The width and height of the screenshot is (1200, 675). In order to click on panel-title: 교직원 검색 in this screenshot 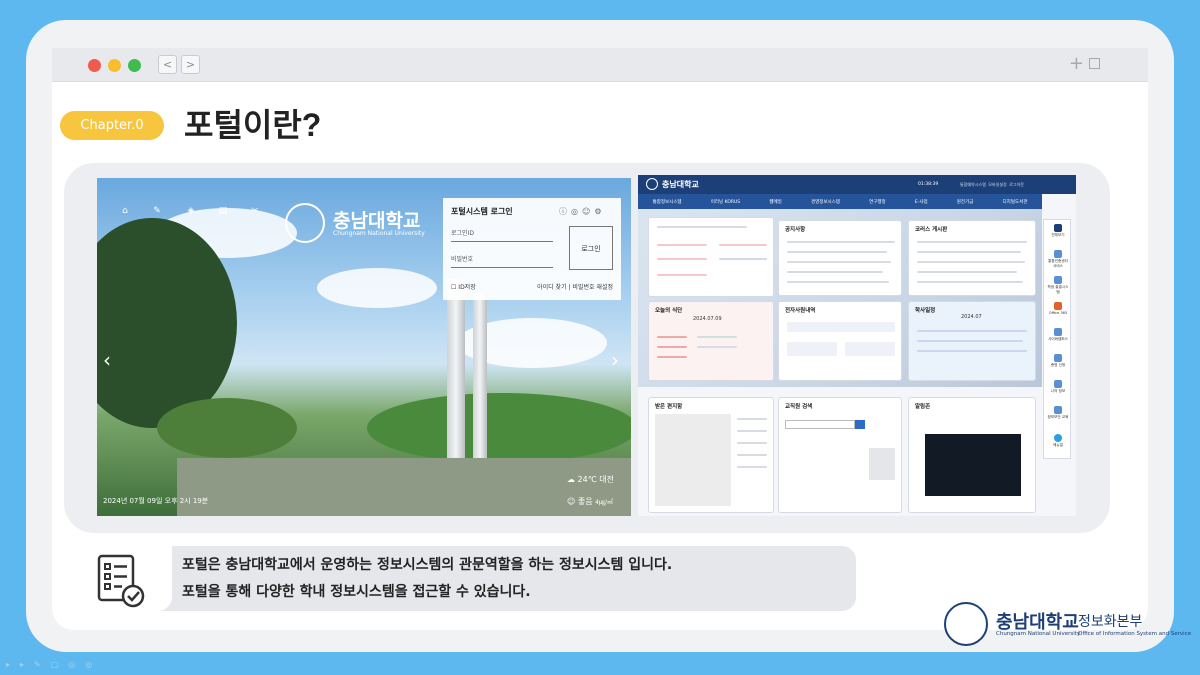, I will do `click(799, 407)`.